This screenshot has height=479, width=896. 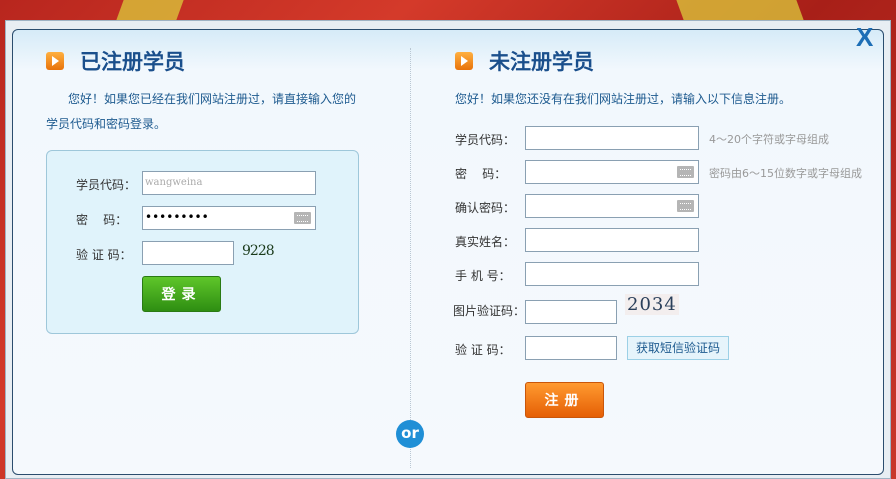 What do you see at coordinates (564, 400) in the screenshot?
I see `register-button: 注册` at bounding box center [564, 400].